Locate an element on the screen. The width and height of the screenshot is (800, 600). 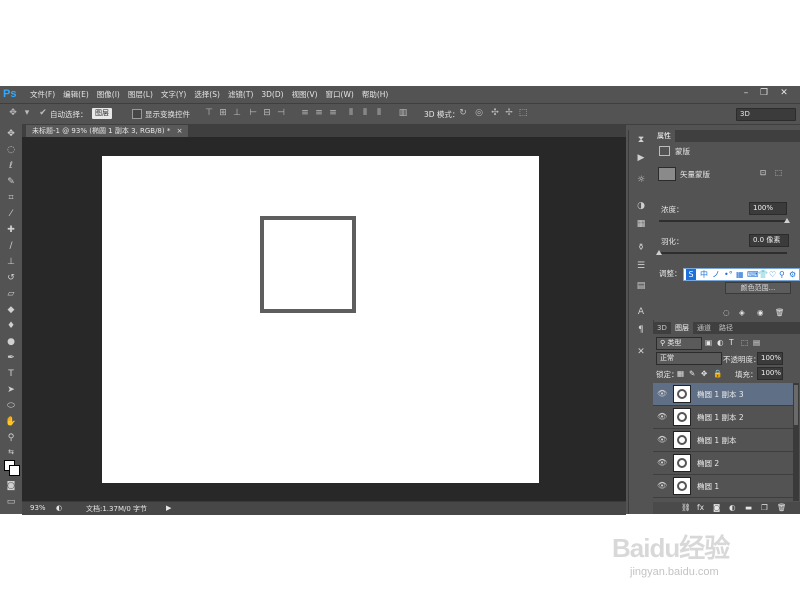
filter-type-icon: T is located at coordinates (731, 342).